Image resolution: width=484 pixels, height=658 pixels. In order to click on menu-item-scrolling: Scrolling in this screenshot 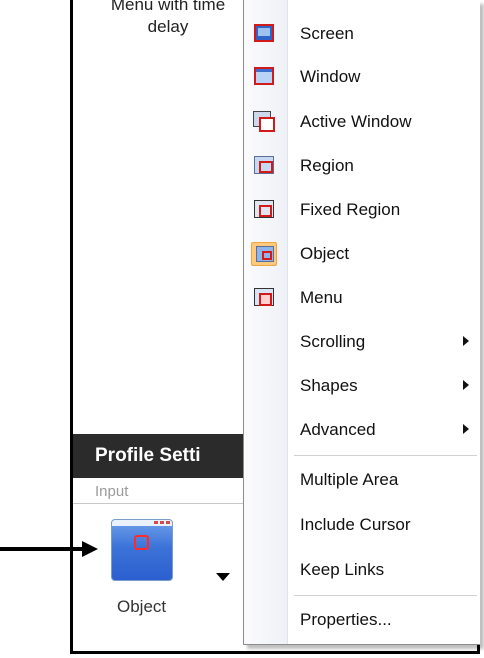, I will do `click(360, 342)`.